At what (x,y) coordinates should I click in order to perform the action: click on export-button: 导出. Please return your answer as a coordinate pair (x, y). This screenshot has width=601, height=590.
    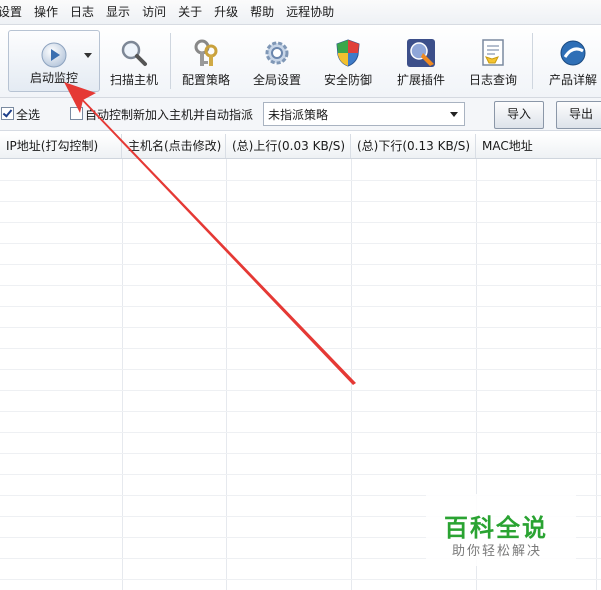
    Looking at the image, I should click on (578, 115).